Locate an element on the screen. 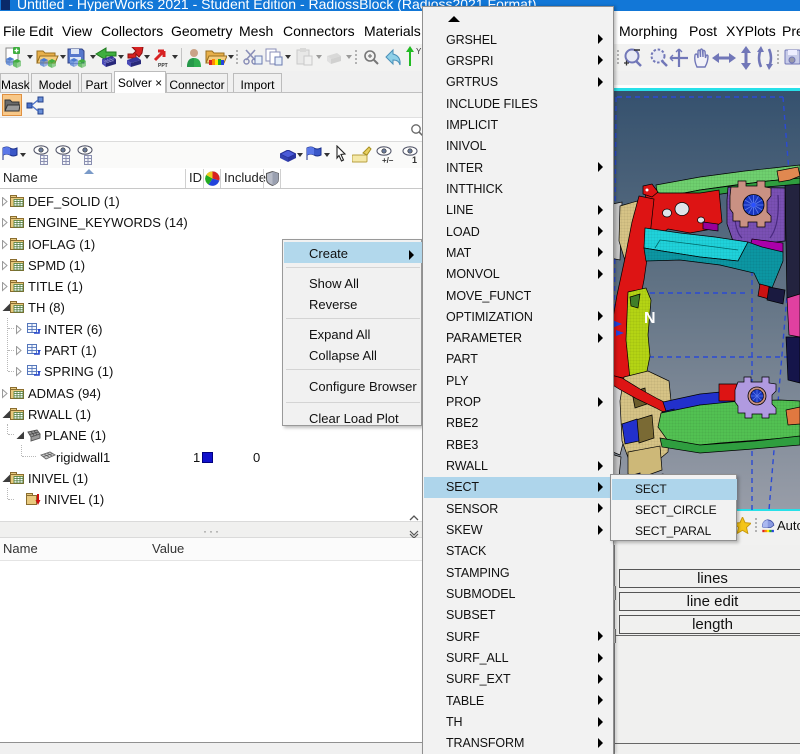 Image resolution: width=800 pixels, height=754 pixels. svg-text: N is located at coordinates (650, 318).